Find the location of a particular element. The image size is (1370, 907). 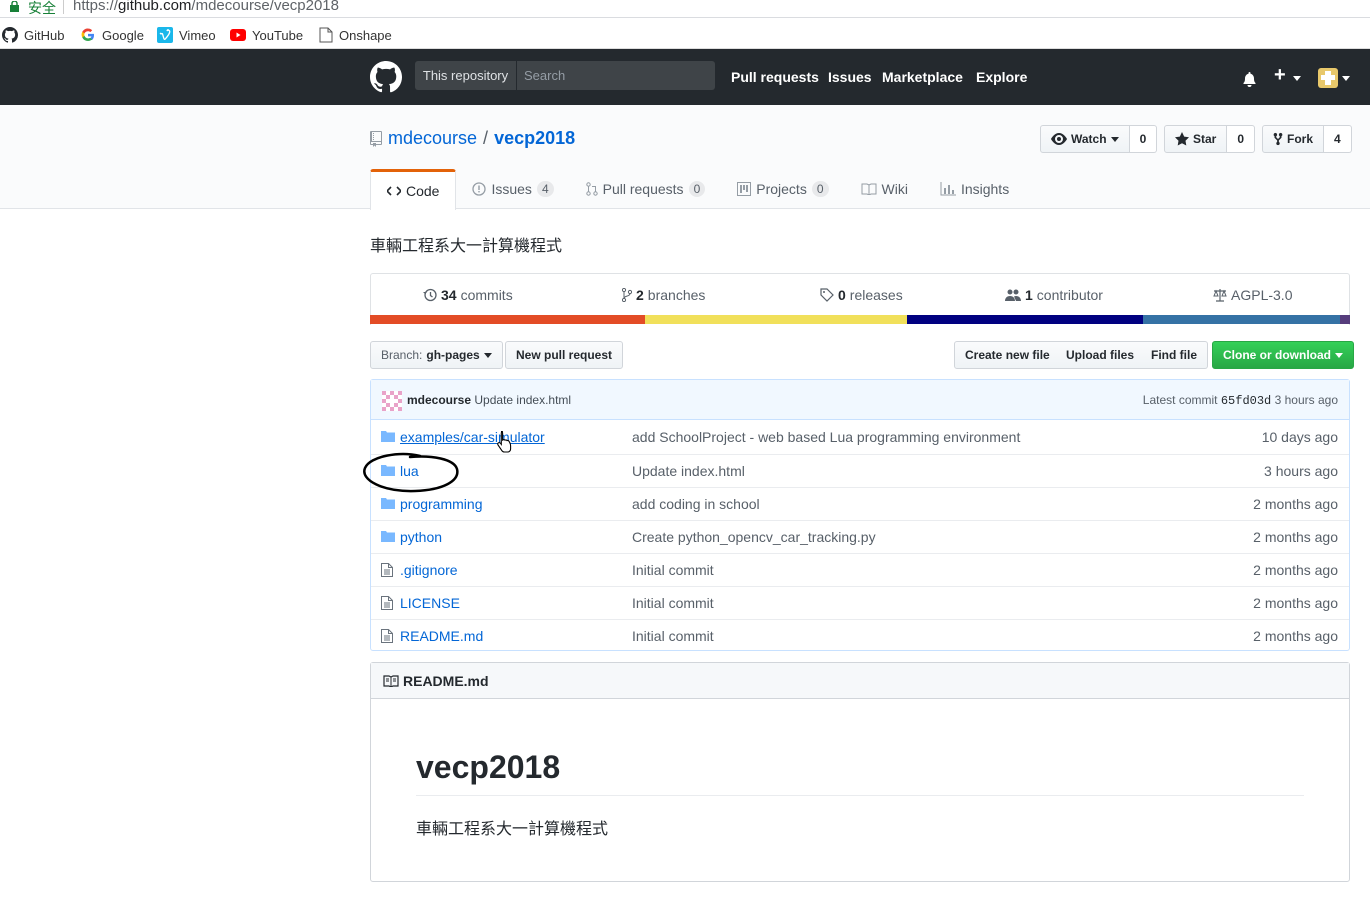

repo-owner-link: mdecourse is located at coordinates (432, 138).